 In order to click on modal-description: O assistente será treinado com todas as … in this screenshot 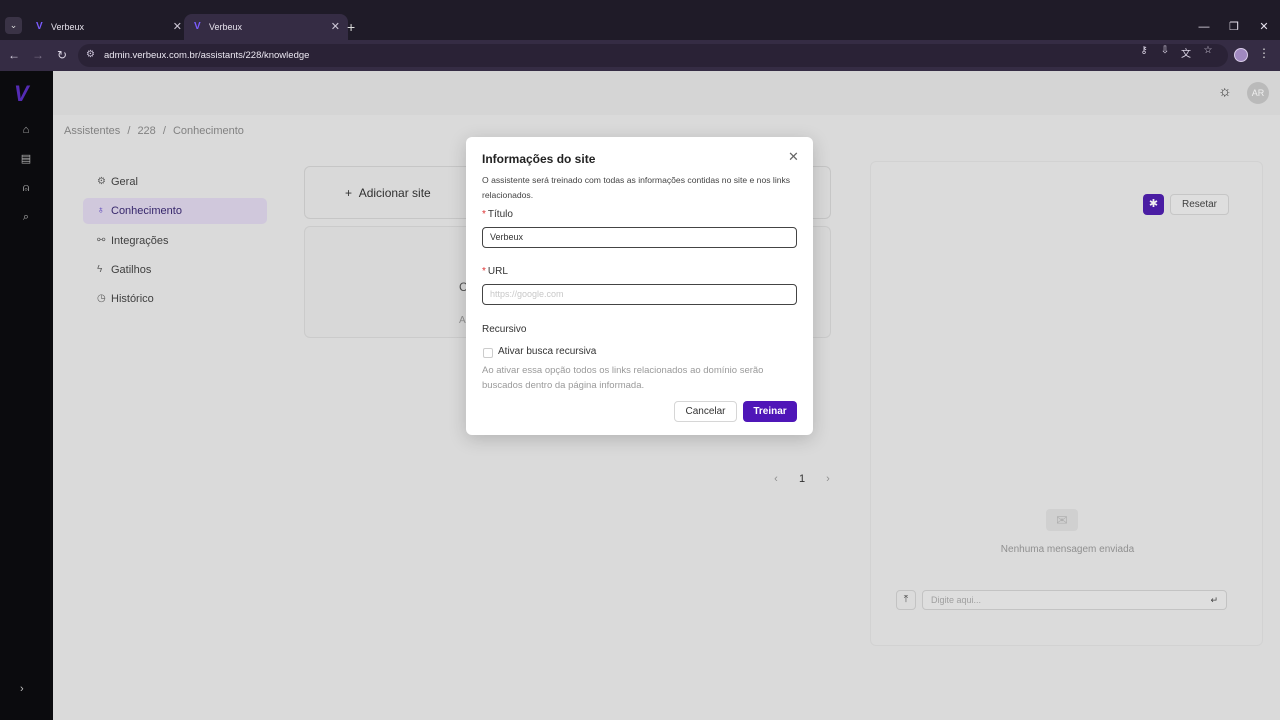, I will do `click(636, 187)`.